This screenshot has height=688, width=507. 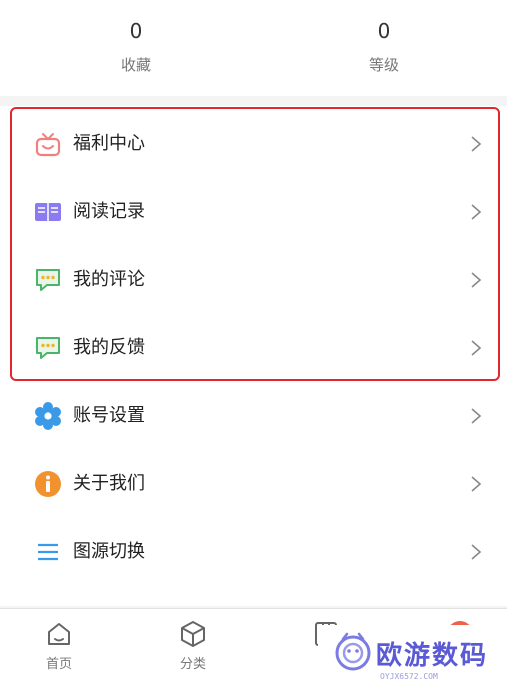 I want to click on menu-item-welfare-center: 福利中心, so click(x=253, y=144).